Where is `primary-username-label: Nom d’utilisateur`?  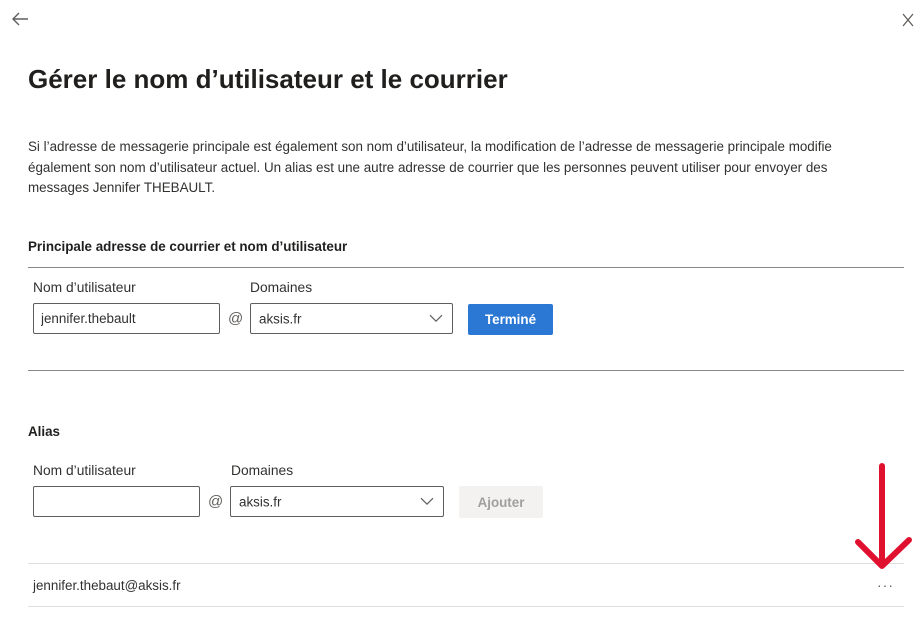
primary-username-label: Nom d’utilisateur is located at coordinates (84, 287).